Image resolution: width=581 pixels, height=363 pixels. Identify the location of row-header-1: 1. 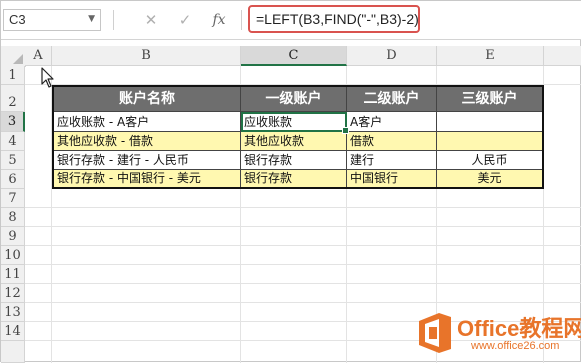
(13, 75).